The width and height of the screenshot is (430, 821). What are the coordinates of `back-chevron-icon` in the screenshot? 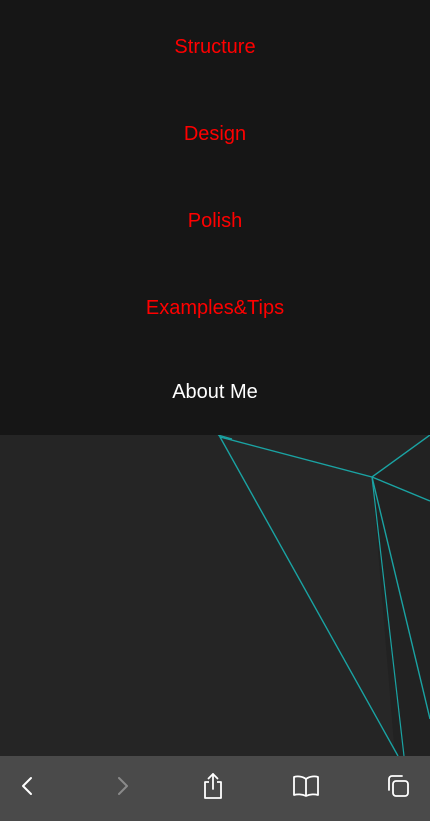 It's located at (27, 786).